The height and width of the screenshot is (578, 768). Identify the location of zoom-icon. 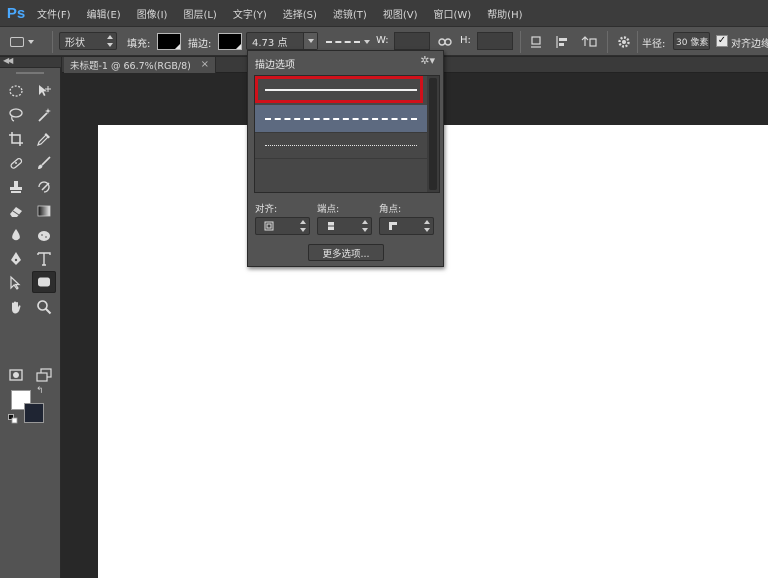
(44, 307).